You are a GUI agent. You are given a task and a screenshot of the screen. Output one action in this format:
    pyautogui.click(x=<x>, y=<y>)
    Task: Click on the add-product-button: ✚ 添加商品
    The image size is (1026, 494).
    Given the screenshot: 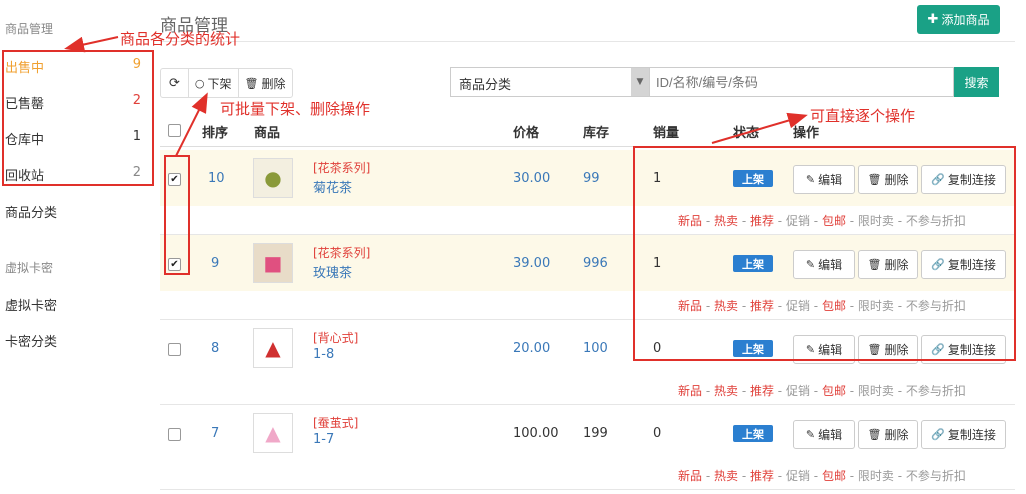 What is the action you would take?
    pyautogui.click(x=958, y=19)
    